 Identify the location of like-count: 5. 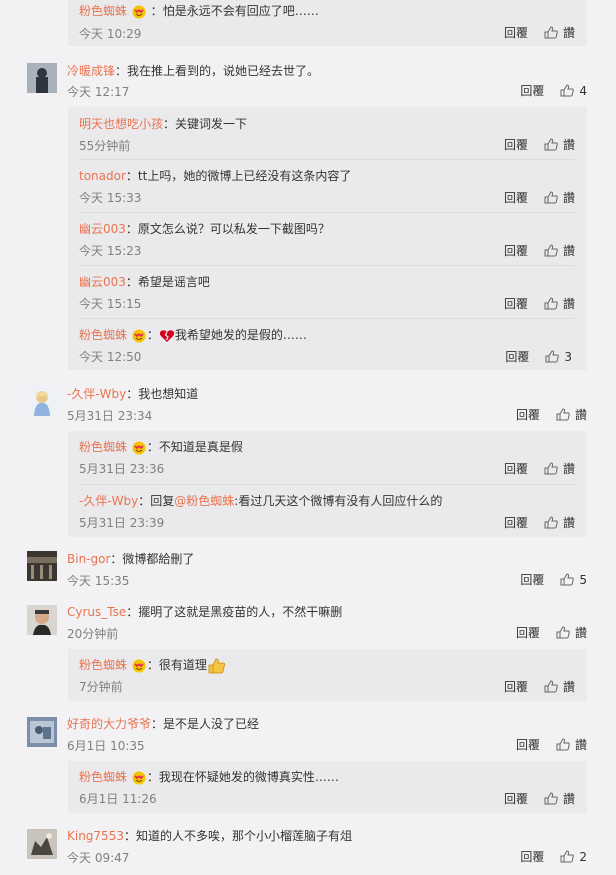
(583, 580).